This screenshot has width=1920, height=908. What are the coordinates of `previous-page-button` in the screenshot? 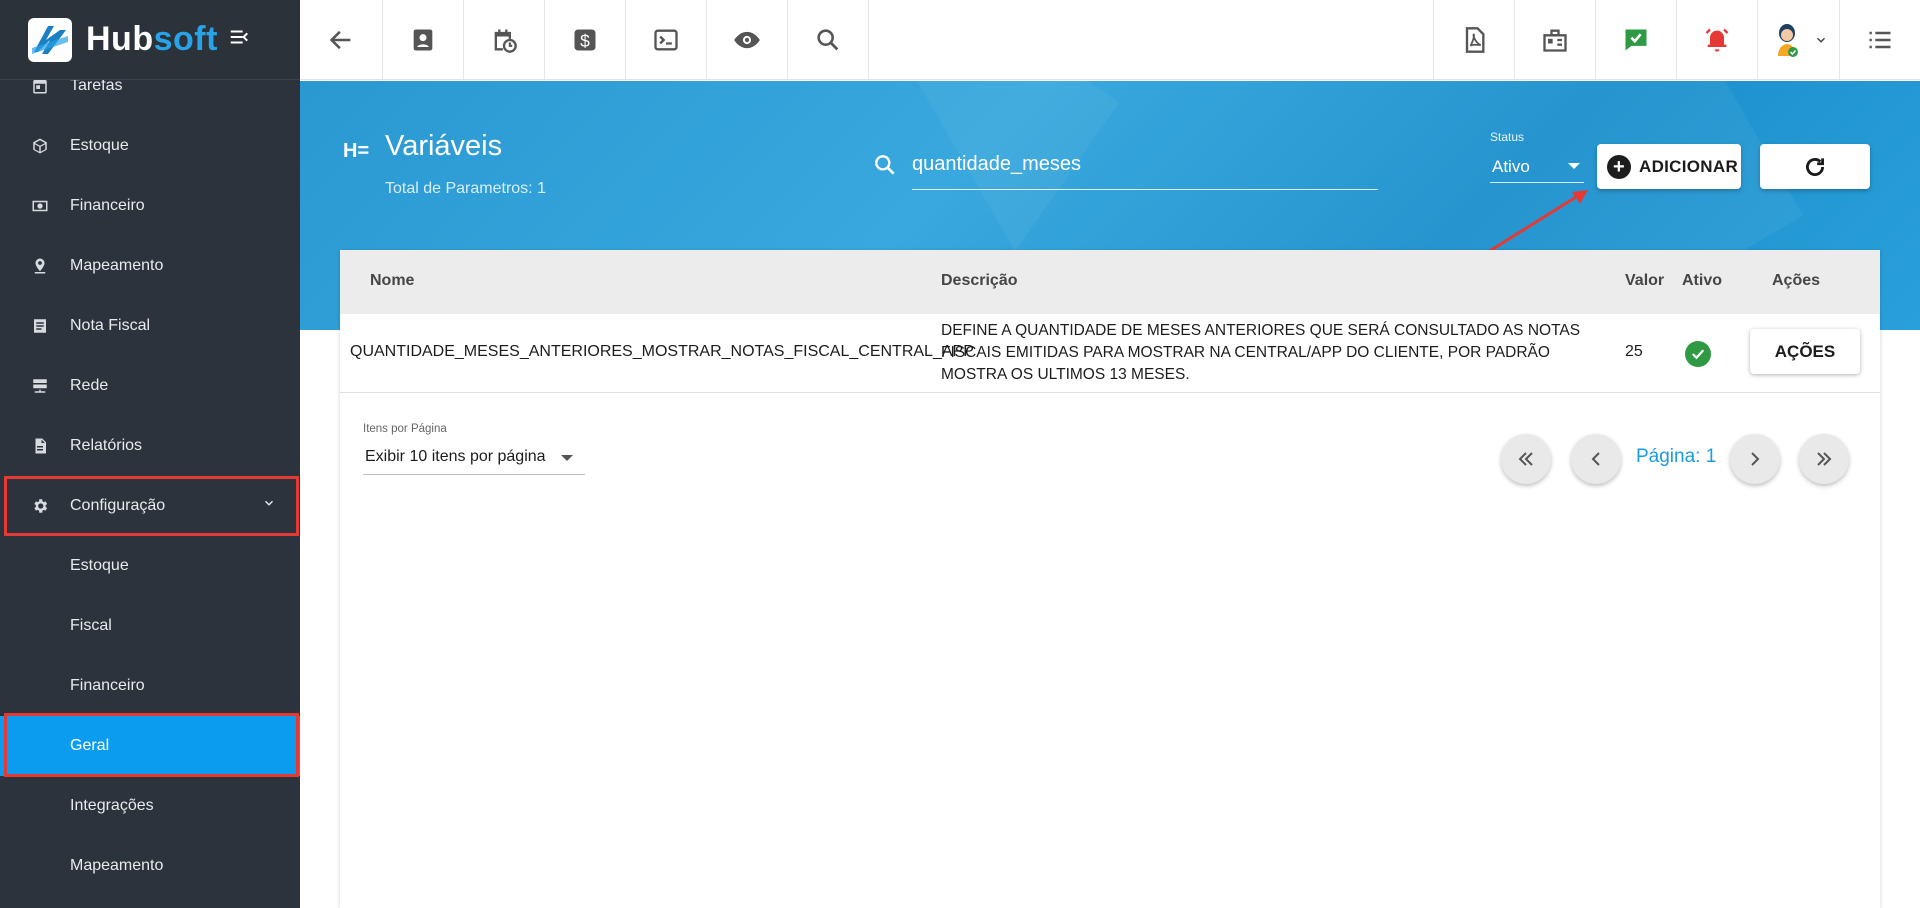 It's located at (1596, 459).